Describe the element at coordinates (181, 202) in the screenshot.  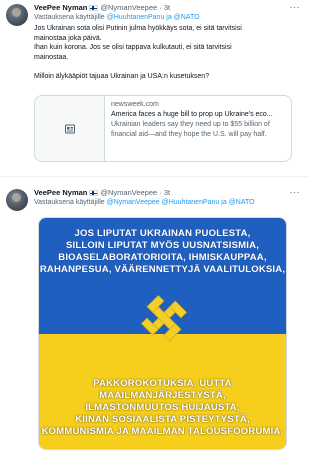
I see `reply-mentions: @NymanVeepee @HuuhtanenPanu ja @NATO` at that location.